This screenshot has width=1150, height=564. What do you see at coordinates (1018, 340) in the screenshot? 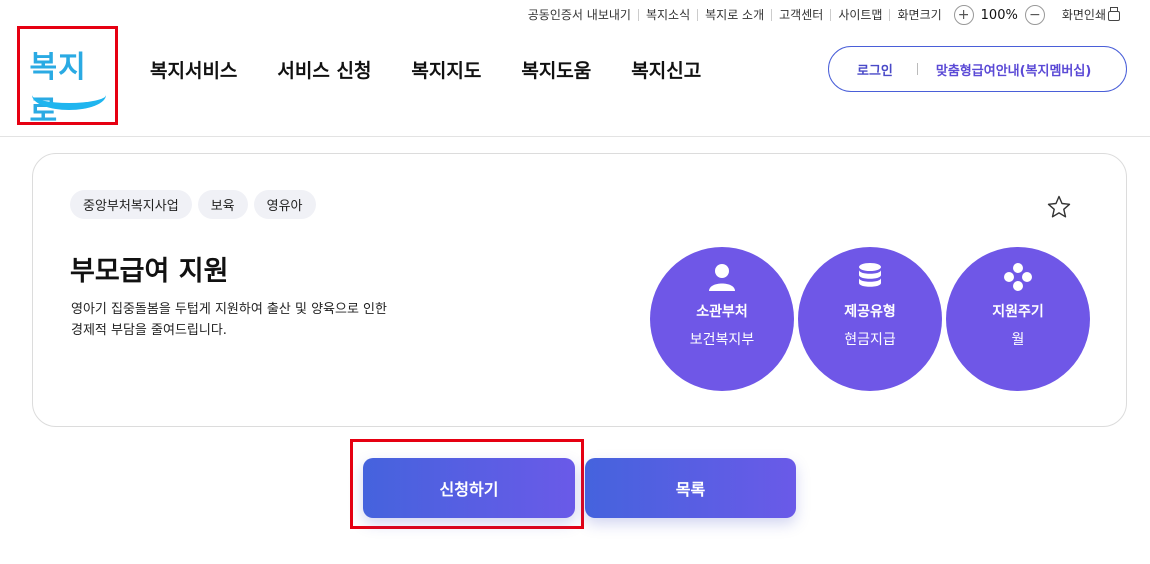
I see `info-value: 월` at bounding box center [1018, 340].